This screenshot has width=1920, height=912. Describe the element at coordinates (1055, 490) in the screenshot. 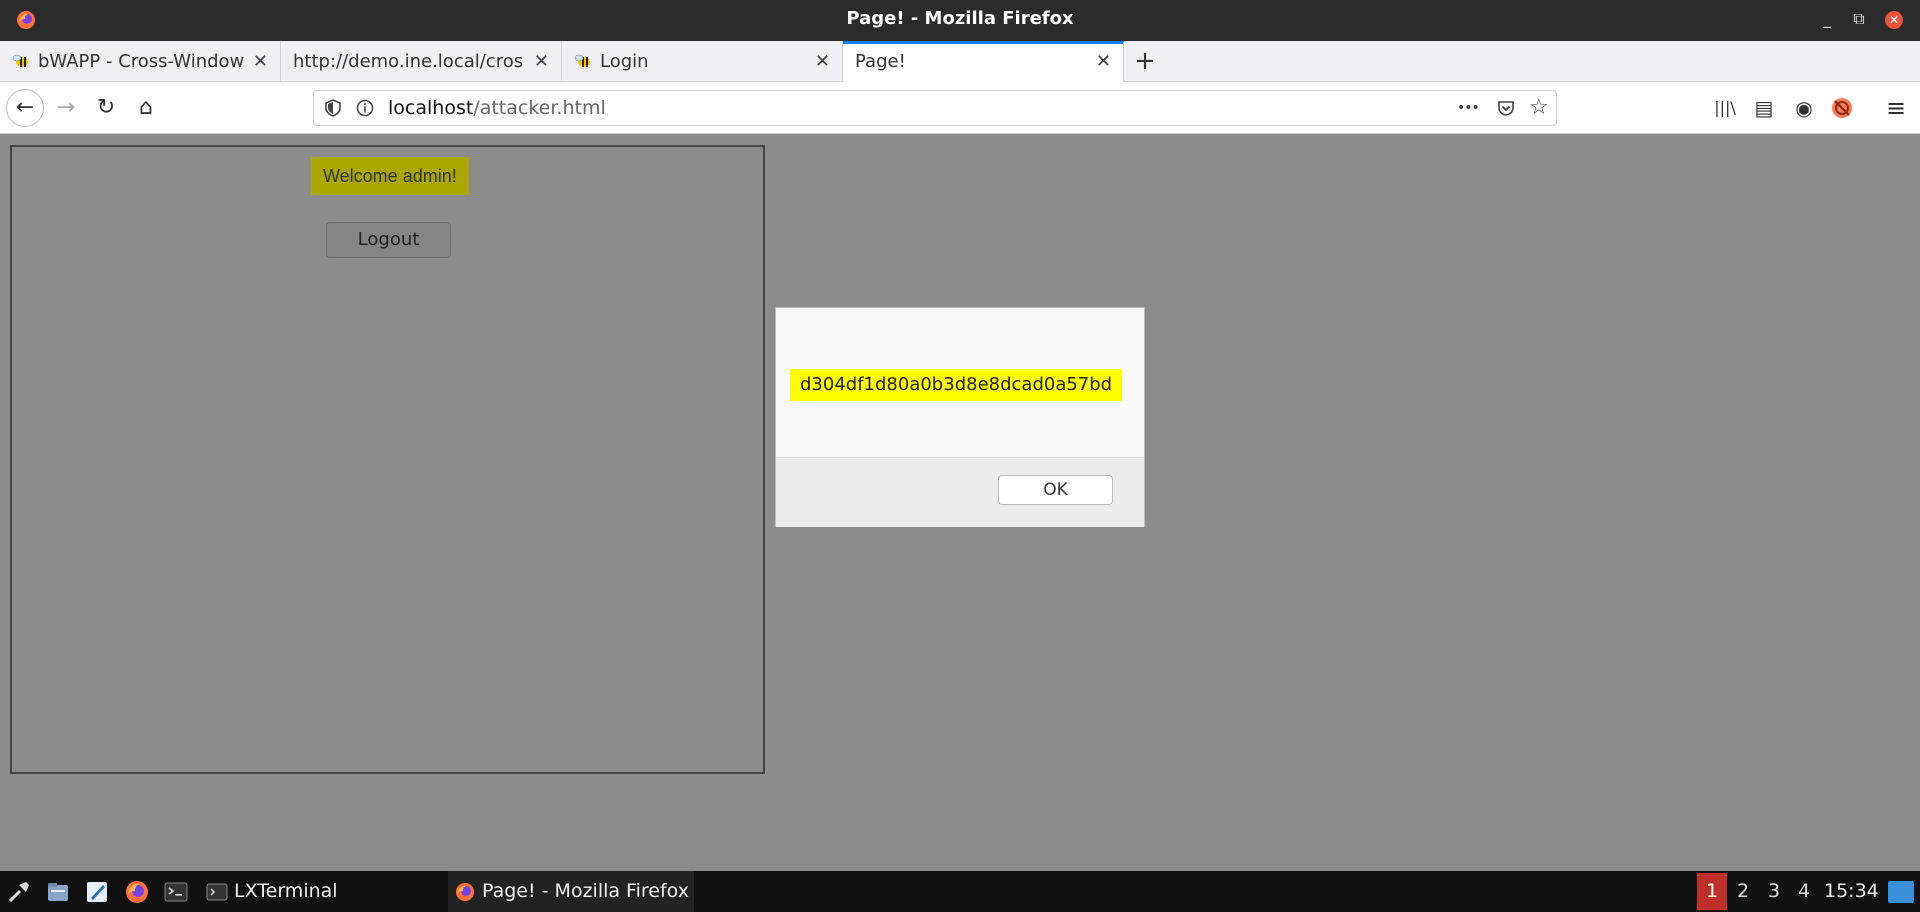

I see `ok-button: OK` at that location.